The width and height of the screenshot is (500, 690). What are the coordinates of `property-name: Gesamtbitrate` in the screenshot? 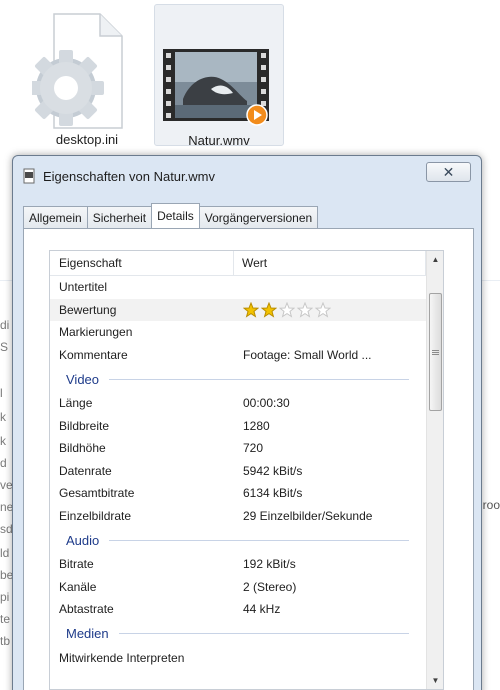 It's located at (97, 493).